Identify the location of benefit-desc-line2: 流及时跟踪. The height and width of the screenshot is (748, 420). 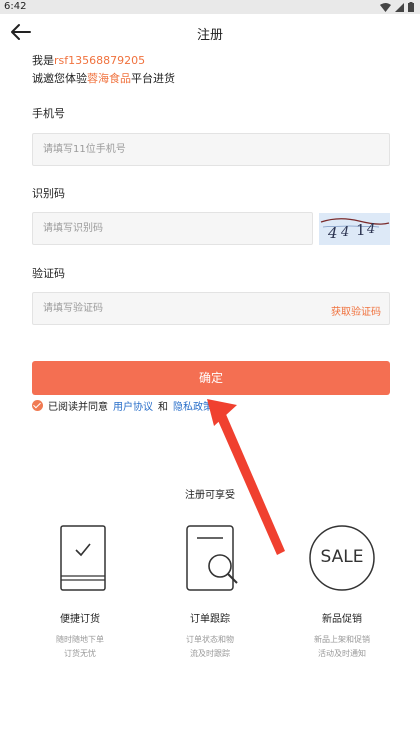
(210, 653).